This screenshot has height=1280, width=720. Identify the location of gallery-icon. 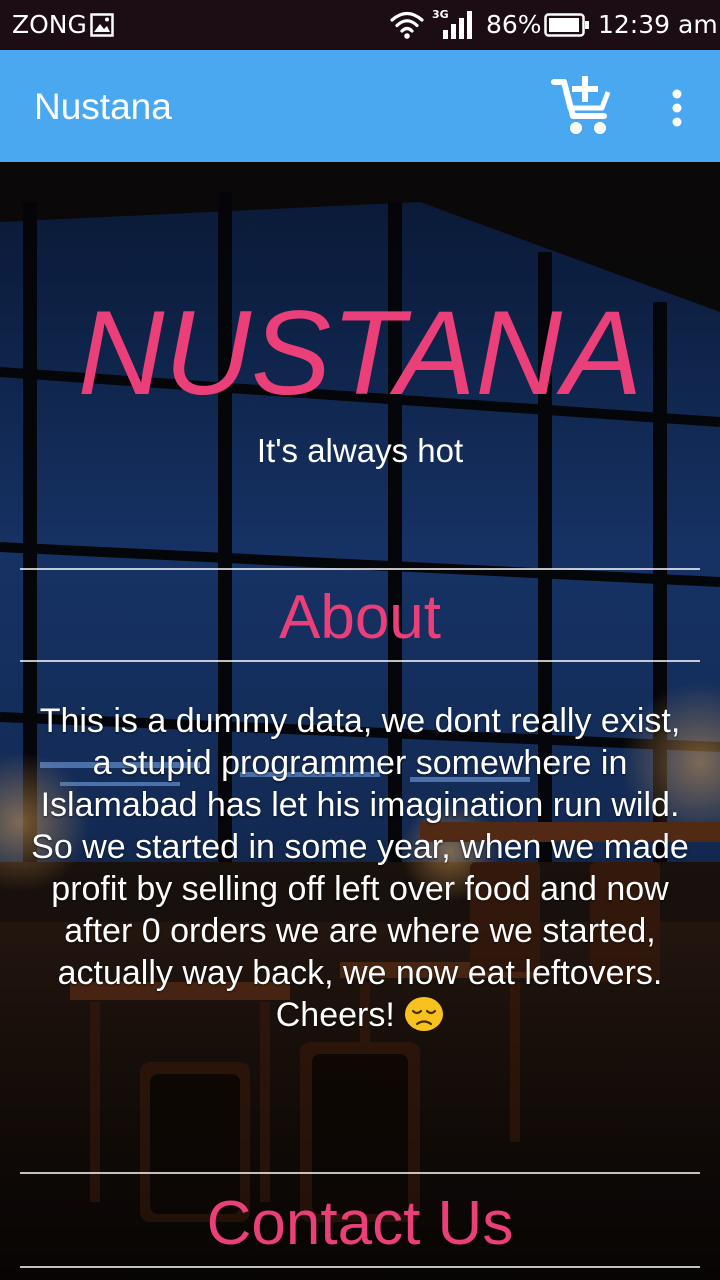
(102, 28).